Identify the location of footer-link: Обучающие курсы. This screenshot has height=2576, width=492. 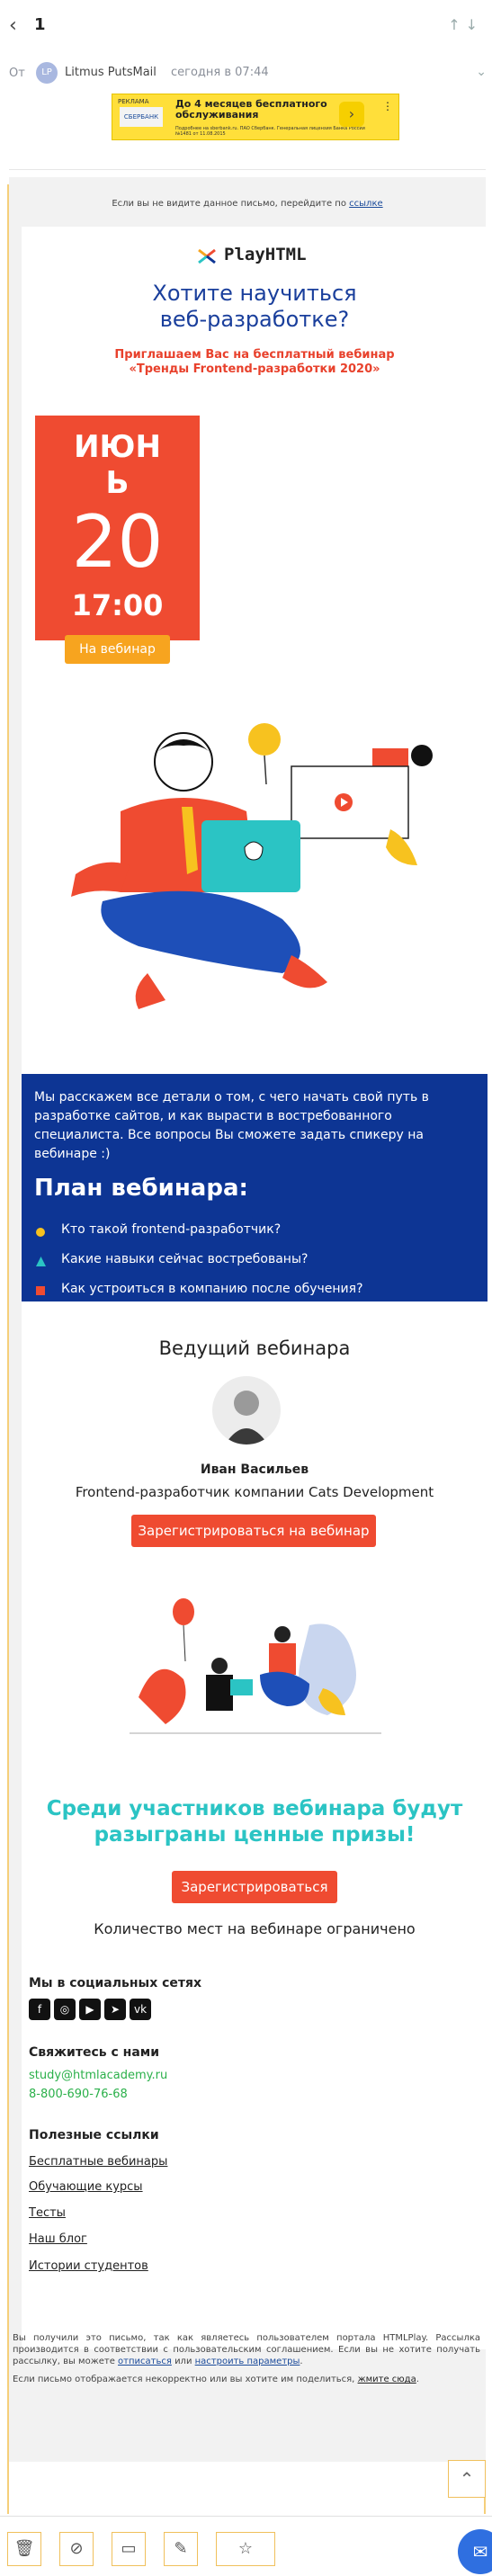
(86, 2187).